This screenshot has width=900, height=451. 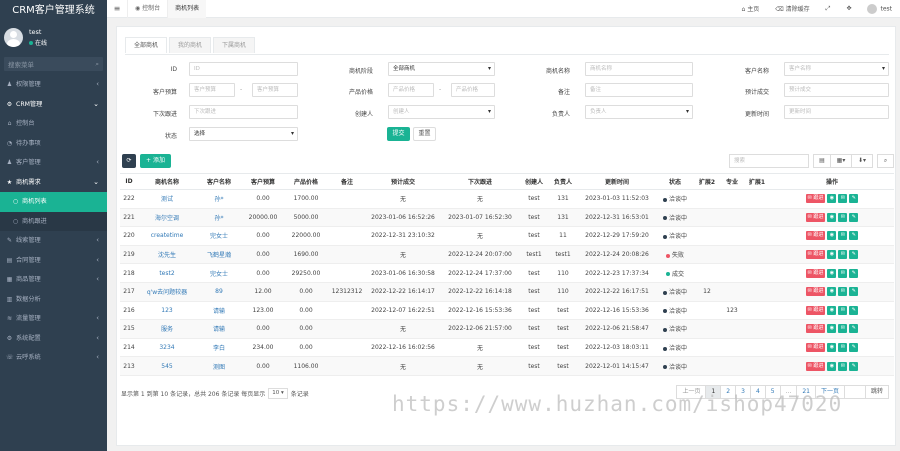 I want to click on price-max-input: 产品价格, so click(x=473, y=90).